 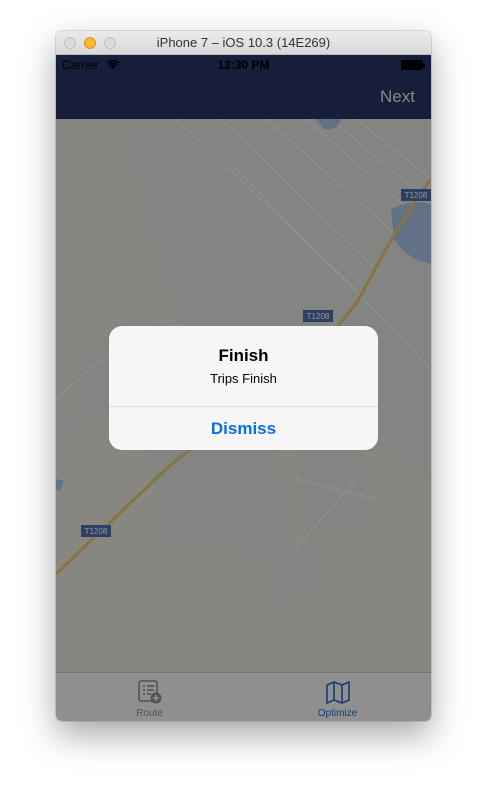 I want to click on alert-dialog: Finish Trips Finish Dismiss, so click(x=243, y=388).